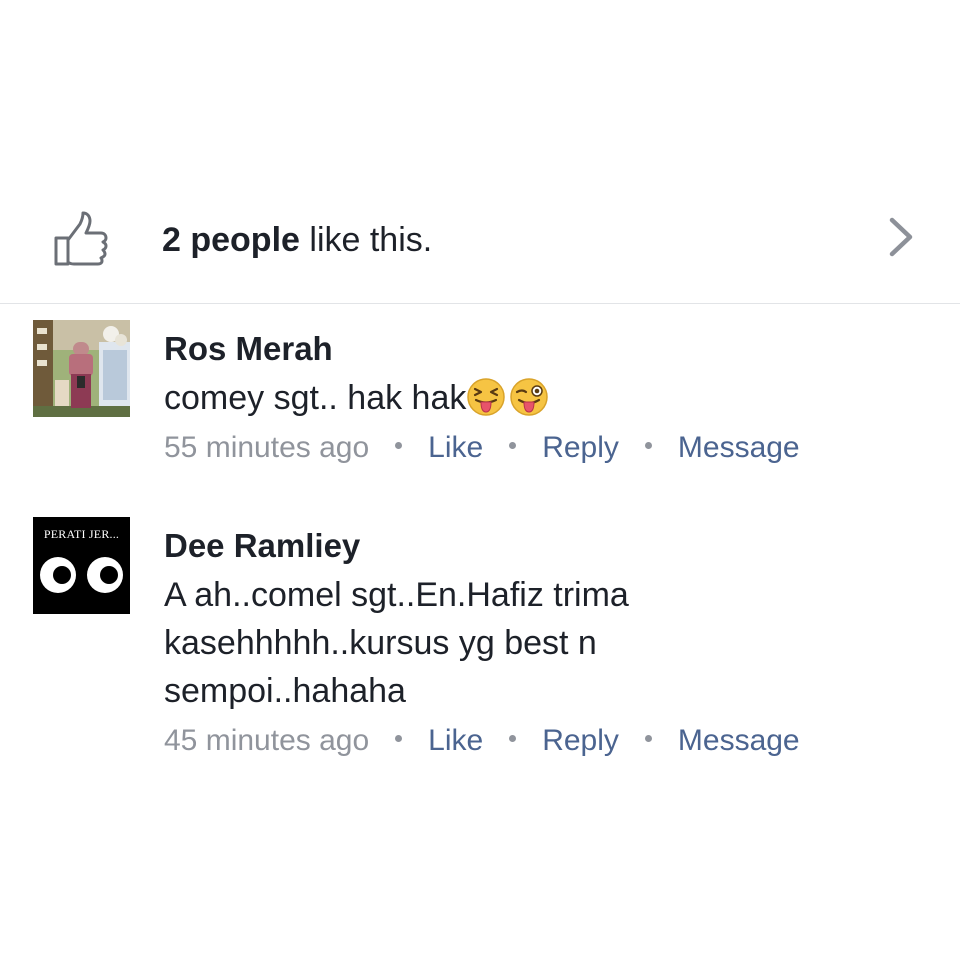 The image size is (960, 960). I want to click on comment-body: Ros Merah comey sgt.. hak hak 55 minutes, so click(534, 398).